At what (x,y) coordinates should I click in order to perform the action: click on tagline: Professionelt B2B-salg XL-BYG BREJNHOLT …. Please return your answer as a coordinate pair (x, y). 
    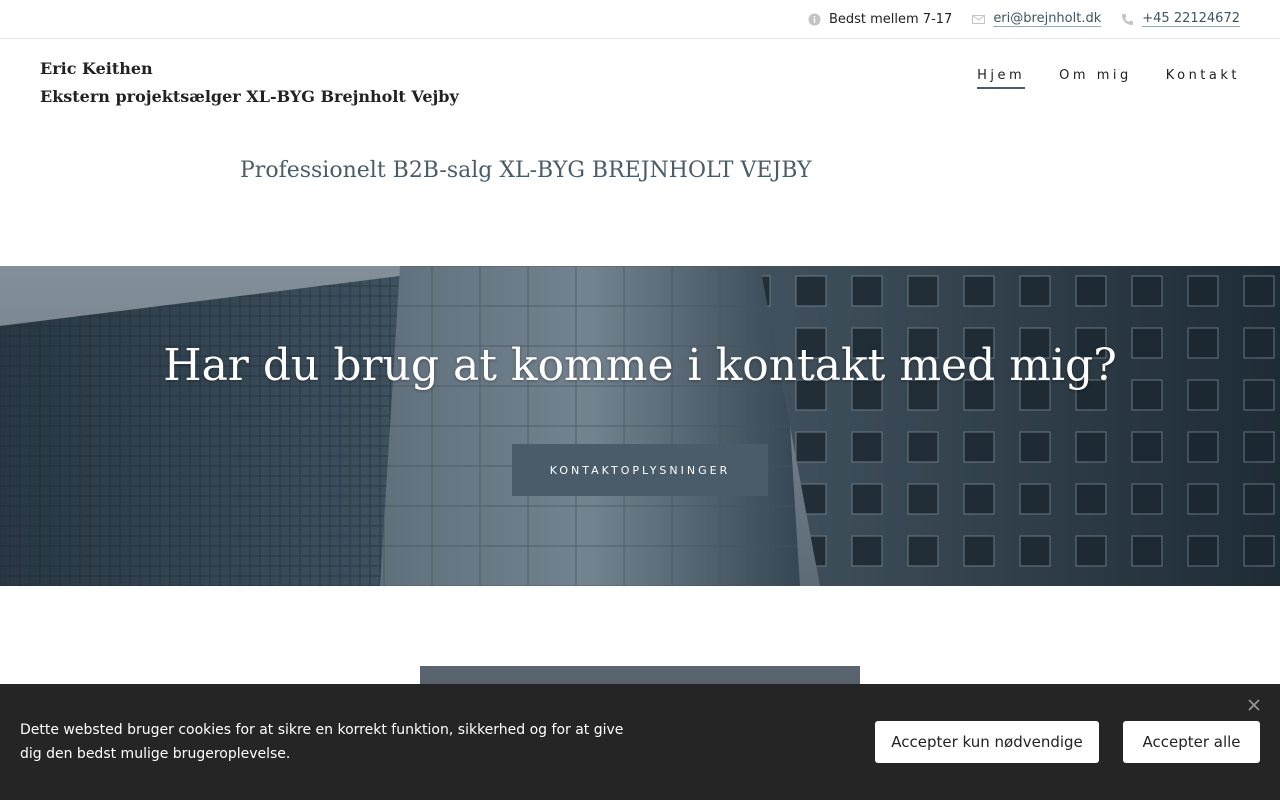
    Looking at the image, I should click on (526, 170).